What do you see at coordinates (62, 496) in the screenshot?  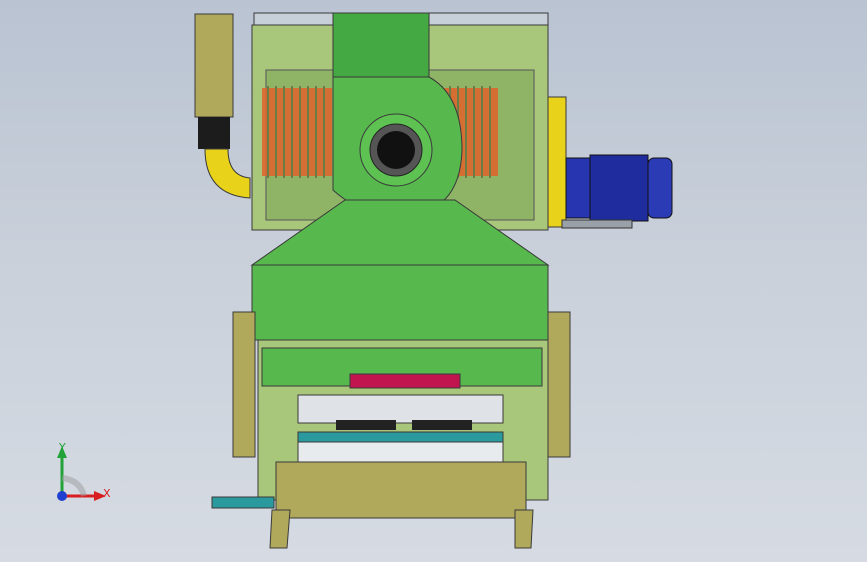 I see `z-axis-dot` at bounding box center [62, 496].